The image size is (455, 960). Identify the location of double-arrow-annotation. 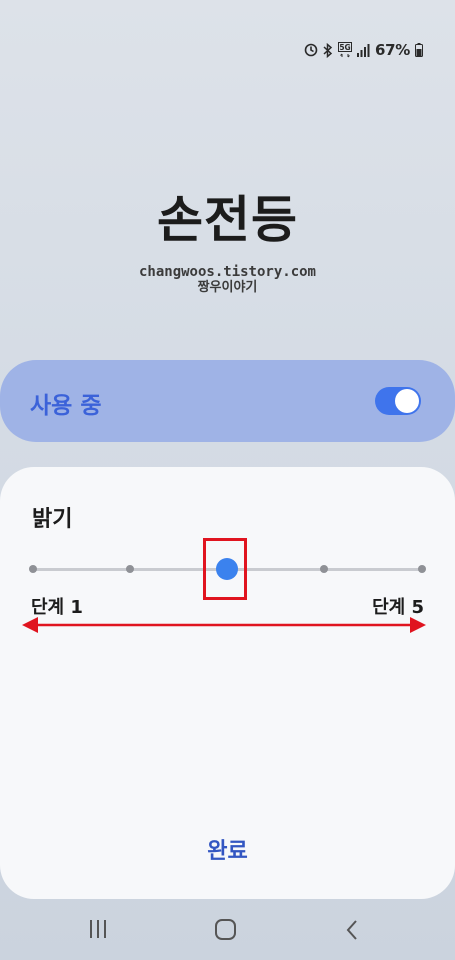
(224, 625).